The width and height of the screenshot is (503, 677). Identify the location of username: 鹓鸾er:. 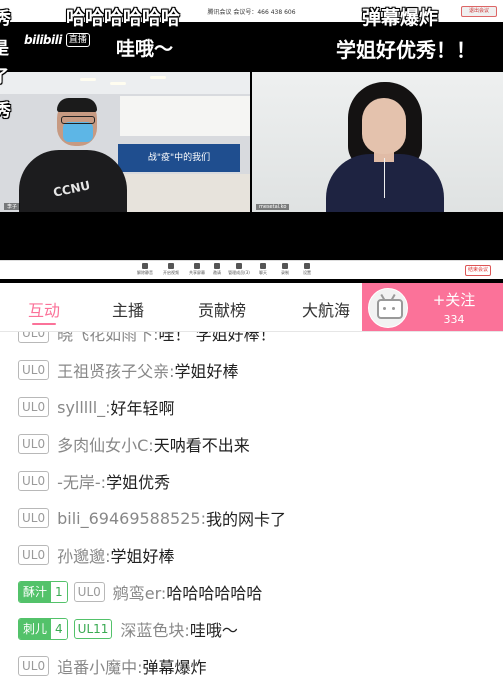
(140, 592).